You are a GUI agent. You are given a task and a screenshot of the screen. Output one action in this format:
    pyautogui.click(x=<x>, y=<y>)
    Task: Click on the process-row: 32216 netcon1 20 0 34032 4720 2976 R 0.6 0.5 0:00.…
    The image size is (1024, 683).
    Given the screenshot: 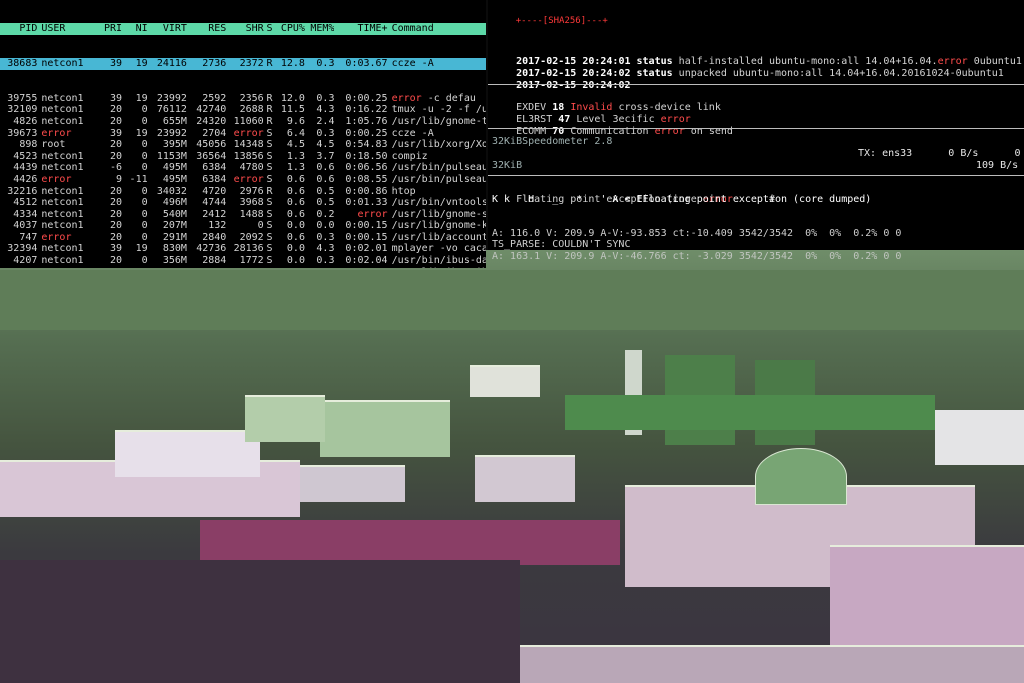 What is the action you would take?
    pyautogui.click(x=243, y=192)
    